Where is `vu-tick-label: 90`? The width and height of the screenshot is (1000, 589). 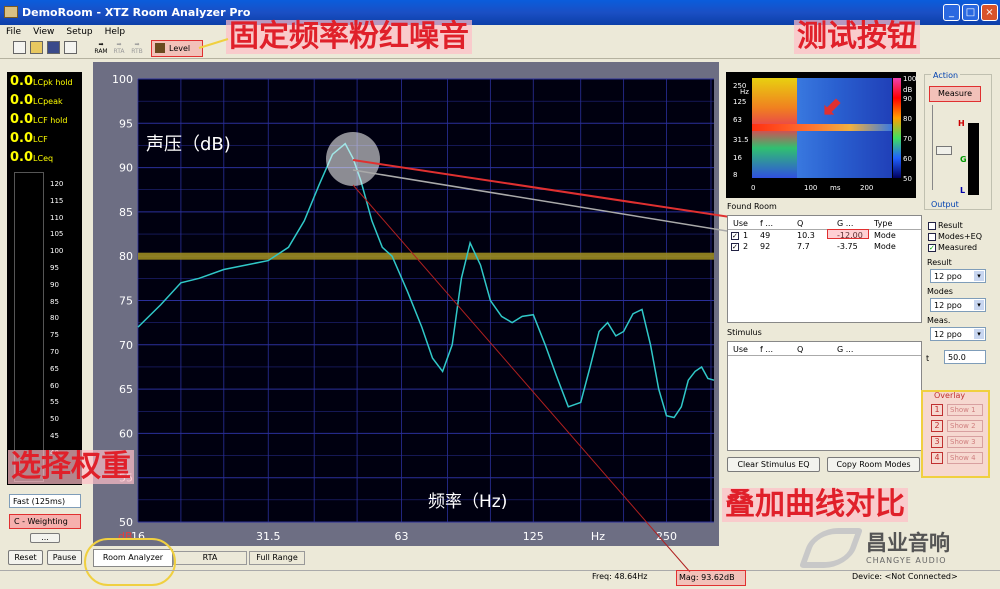 vu-tick-label: 90 is located at coordinates (54, 284).